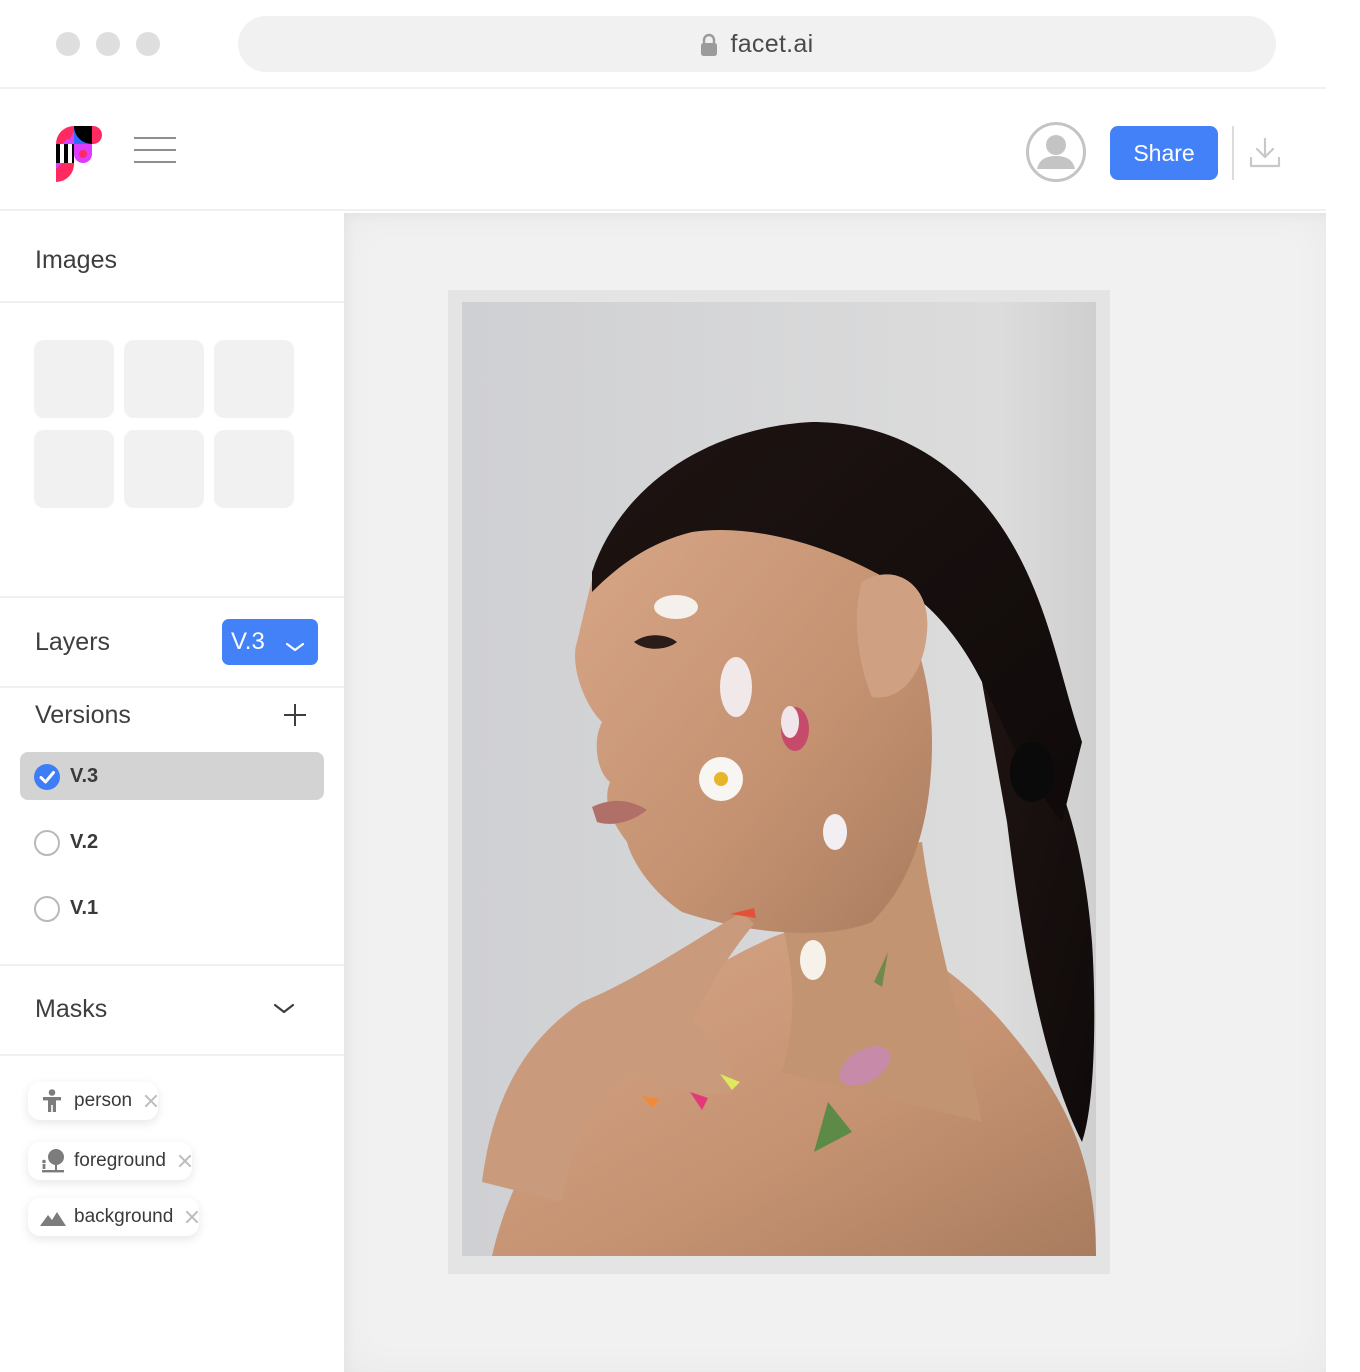  I want to click on mask-chip-label: person, so click(103, 1100).